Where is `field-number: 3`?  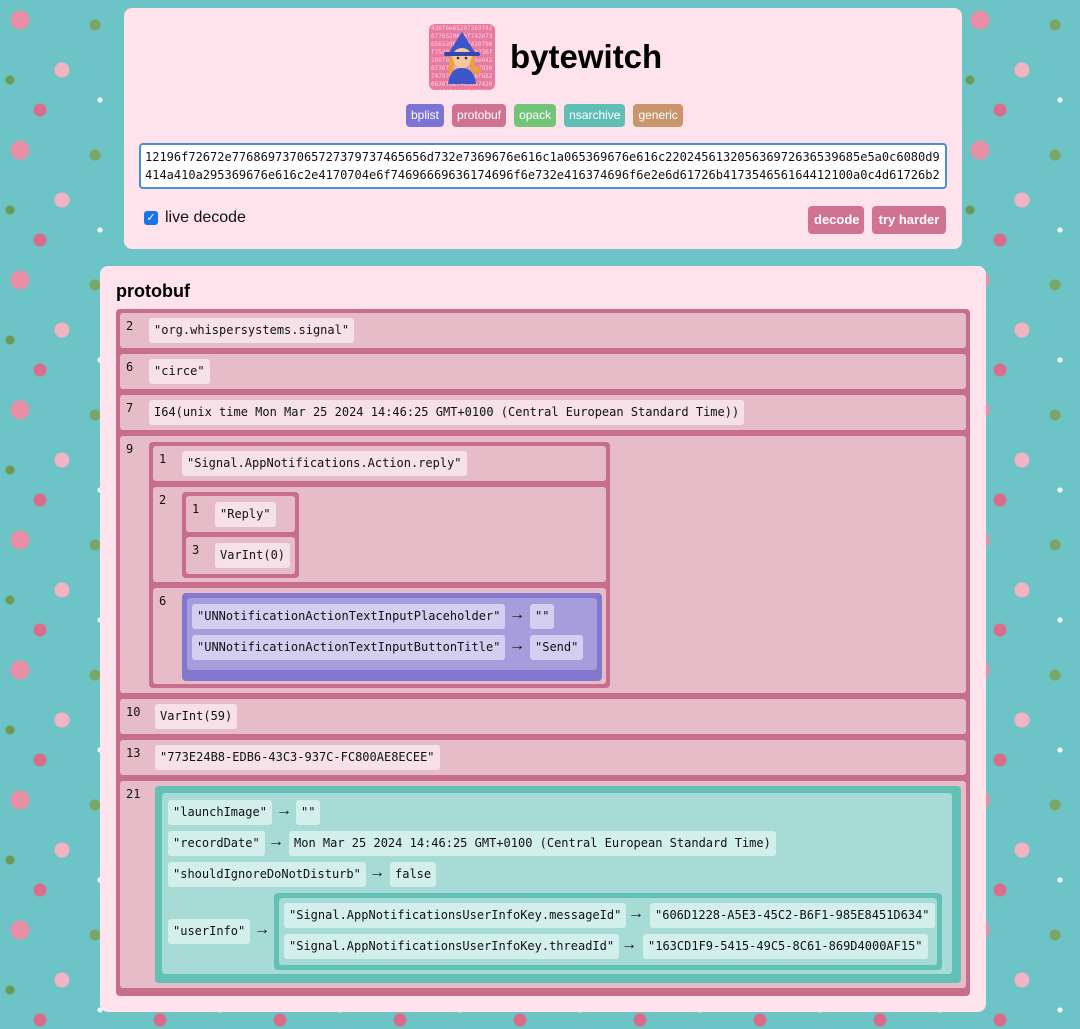
field-number: 3 is located at coordinates (196, 550).